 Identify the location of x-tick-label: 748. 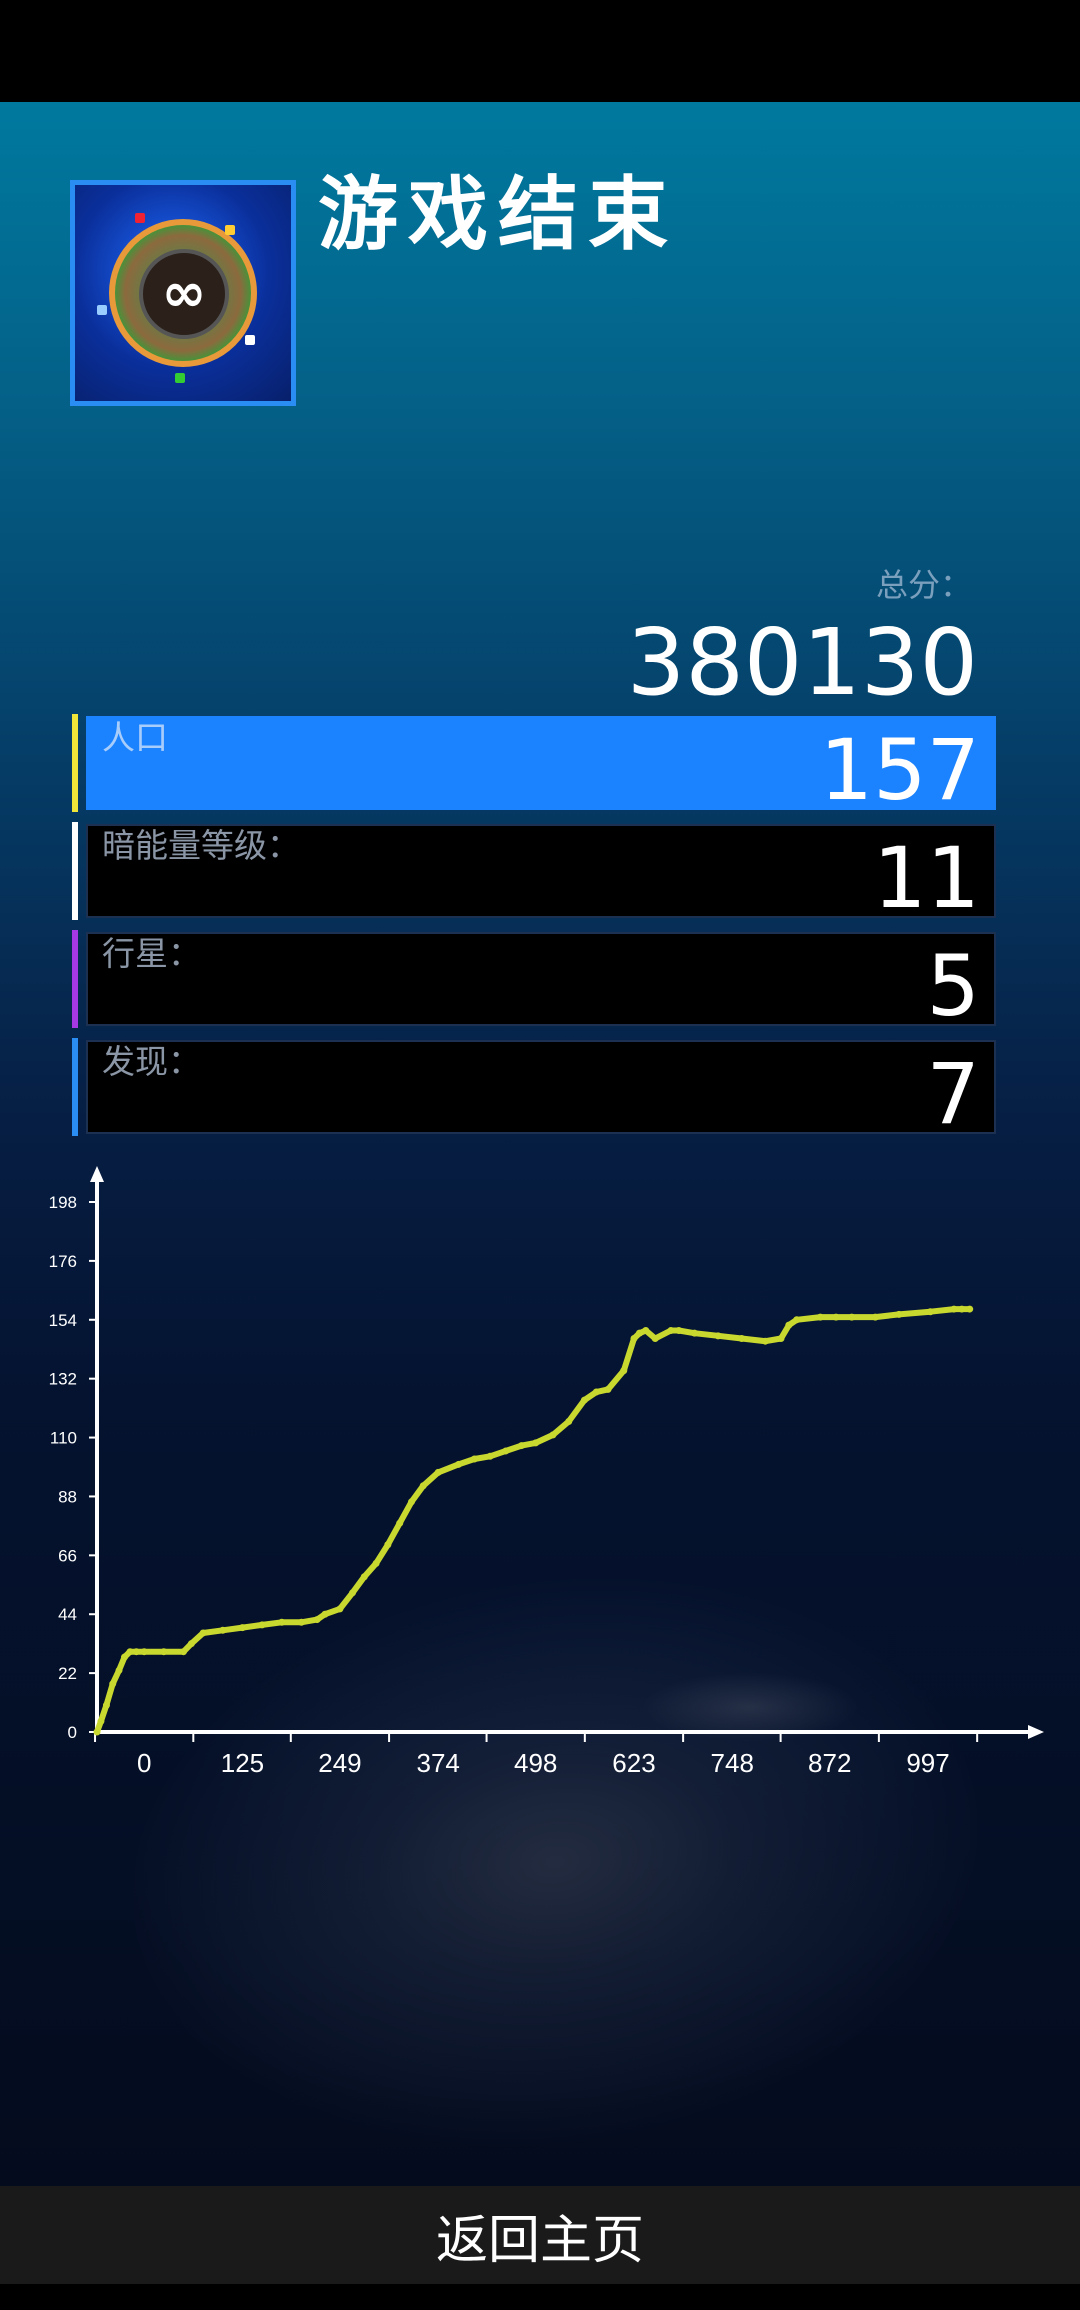
(732, 1763).